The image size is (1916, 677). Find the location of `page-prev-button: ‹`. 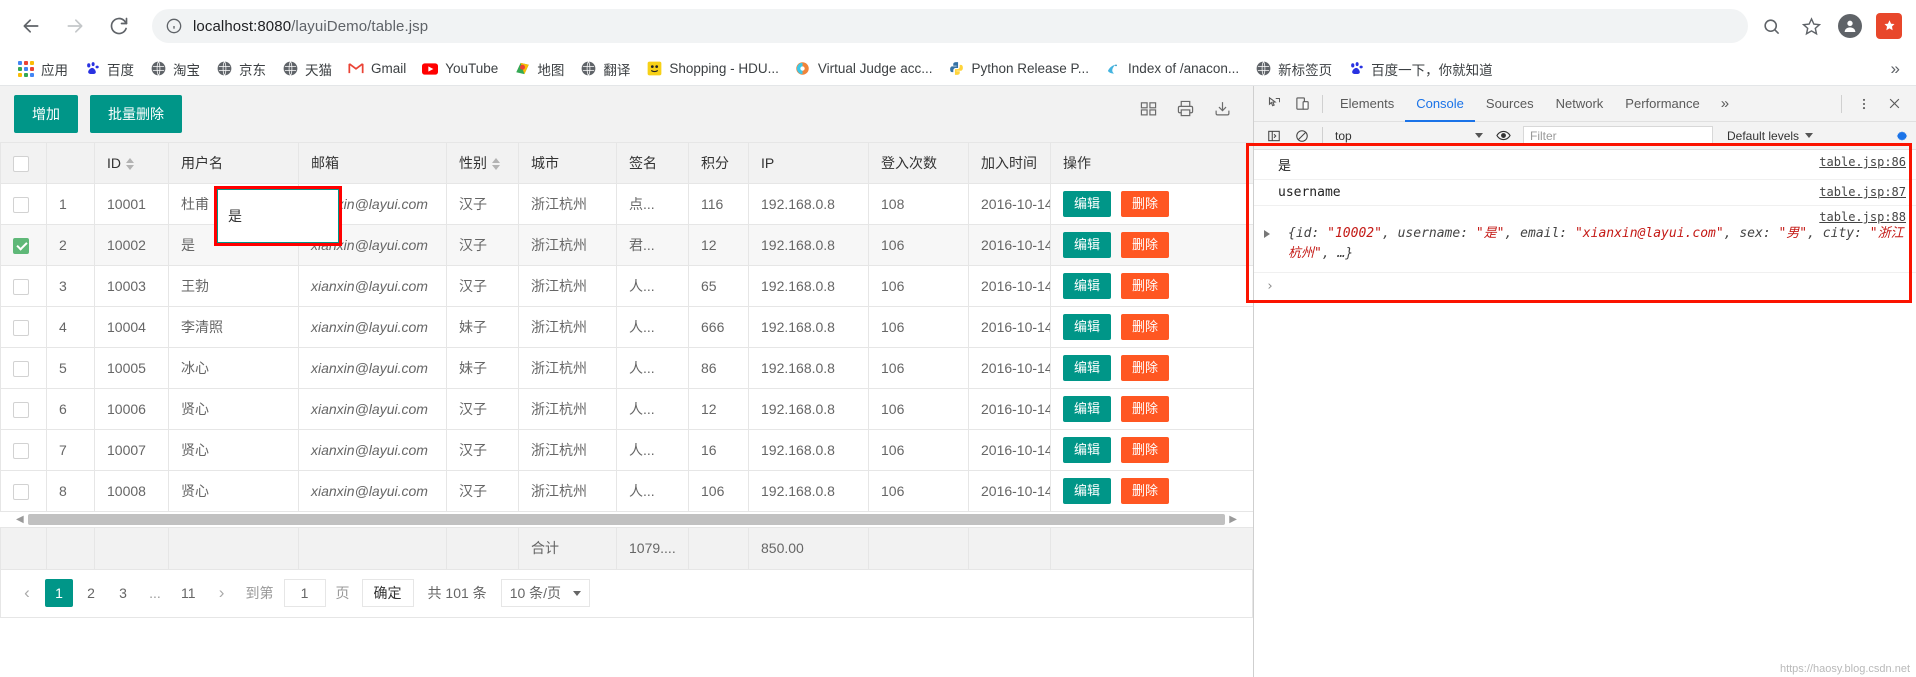

page-prev-button: ‹ is located at coordinates (27, 593).